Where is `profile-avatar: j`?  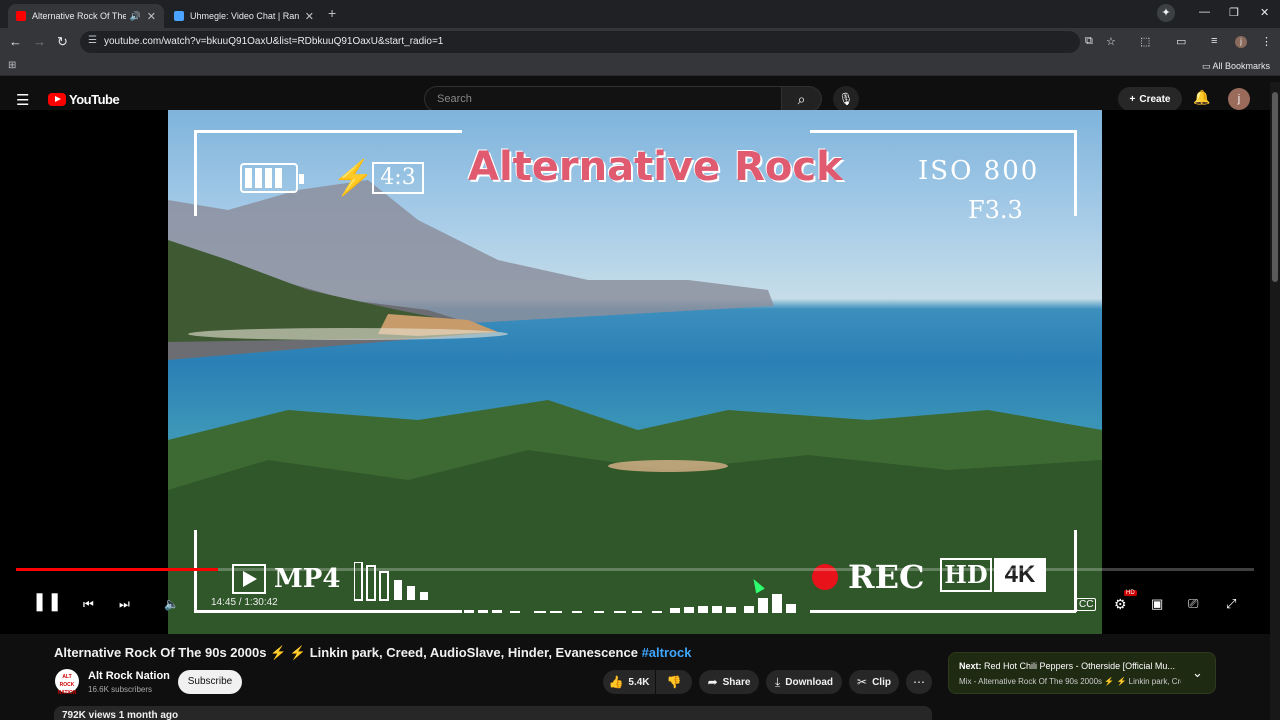 profile-avatar: j is located at coordinates (1241, 42).